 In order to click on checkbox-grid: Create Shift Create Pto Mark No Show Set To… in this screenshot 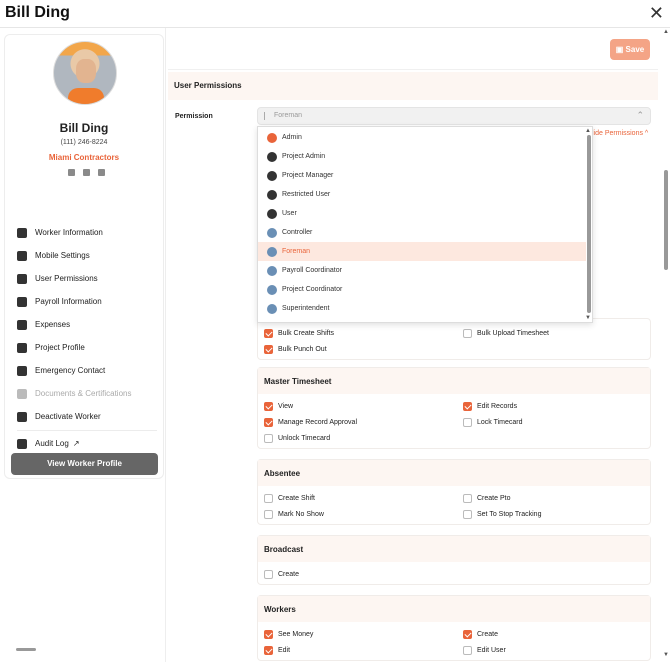, I will do `click(454, 505)`.